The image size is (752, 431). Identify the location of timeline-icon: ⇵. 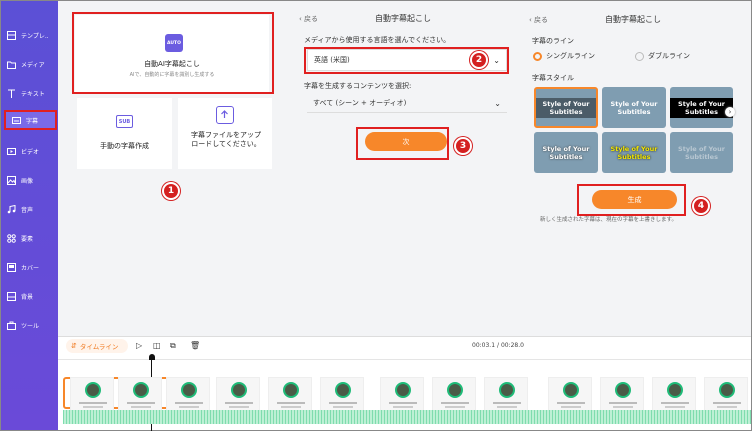
(74, 346).